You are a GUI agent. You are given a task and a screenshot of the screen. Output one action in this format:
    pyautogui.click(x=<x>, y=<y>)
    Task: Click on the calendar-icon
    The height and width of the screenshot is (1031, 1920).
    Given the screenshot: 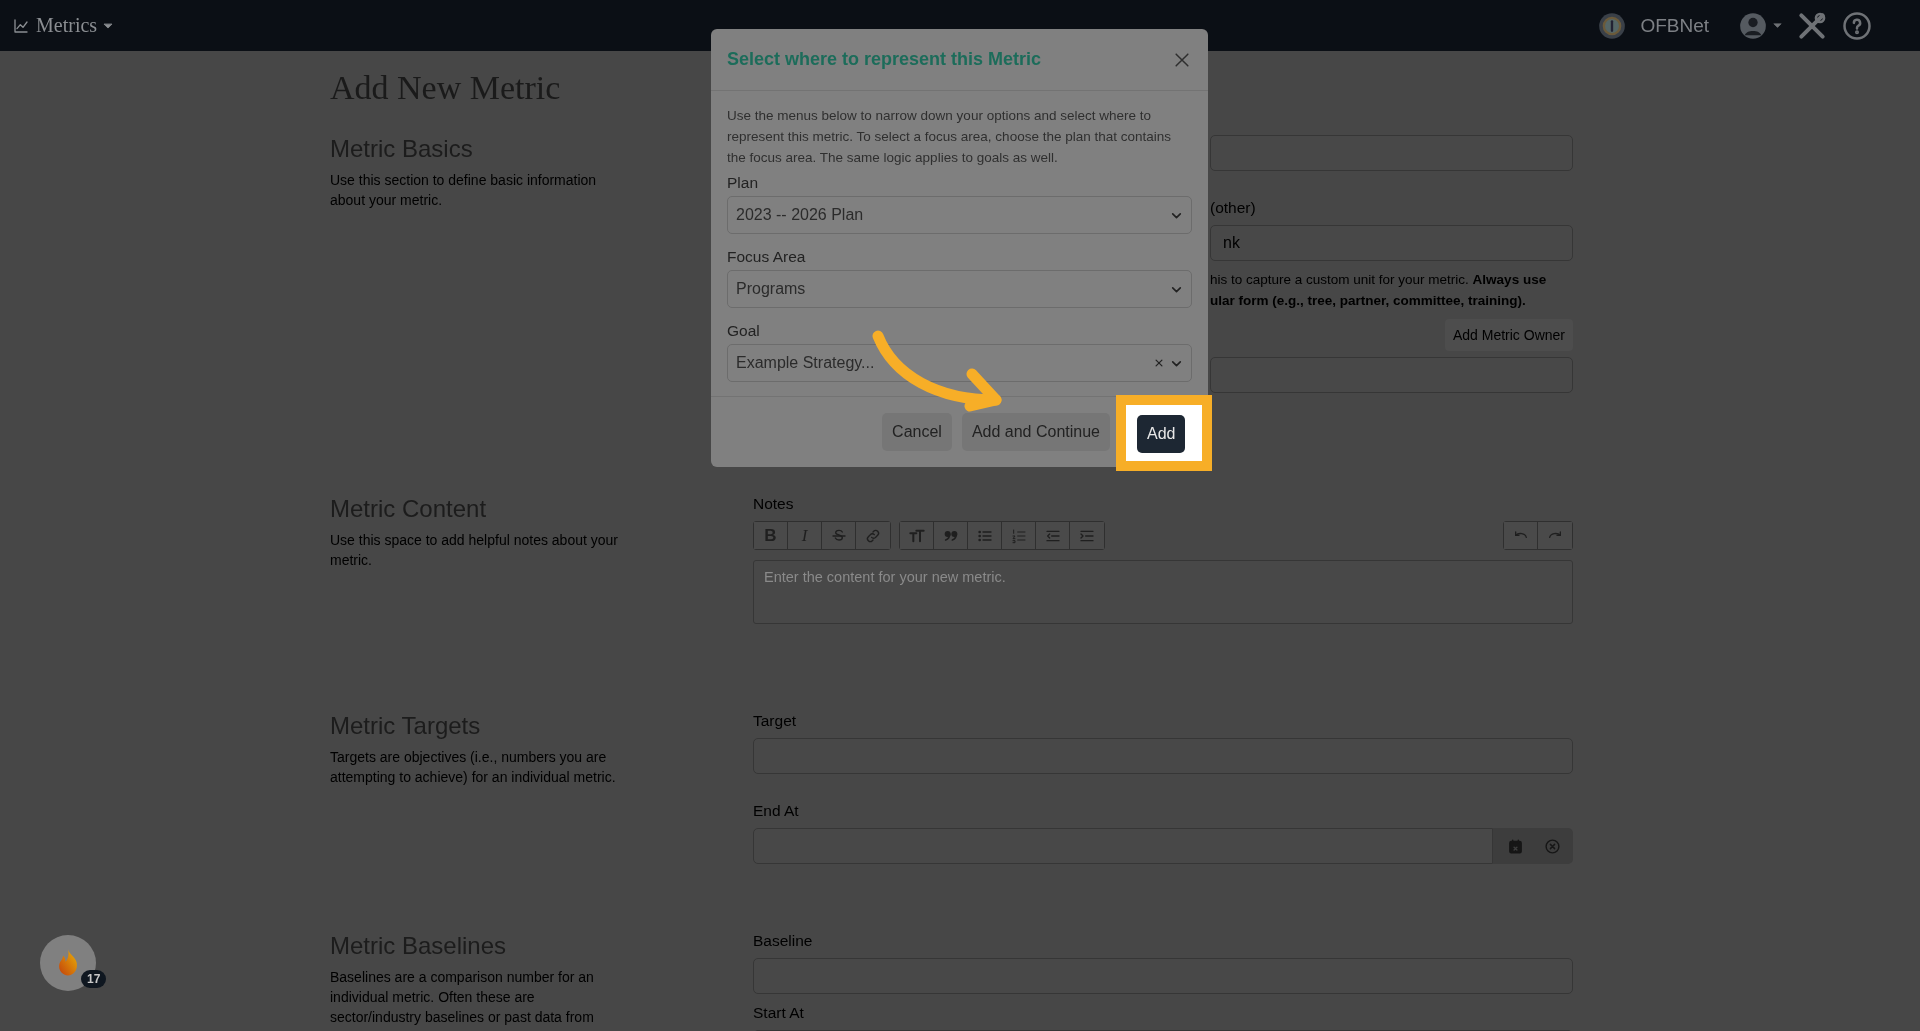 What is the action you would take?
    pyautogui.click(x=1515, y=846)
    